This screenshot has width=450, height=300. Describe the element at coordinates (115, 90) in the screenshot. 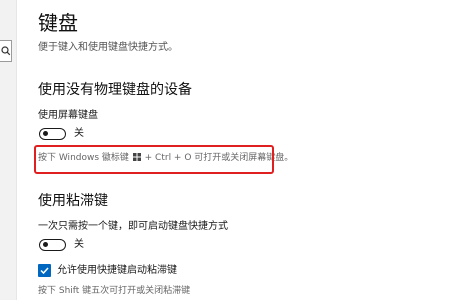

I see `section-heading-on-screen-keyboard: 使用没有物理键盘的设备` at that location.